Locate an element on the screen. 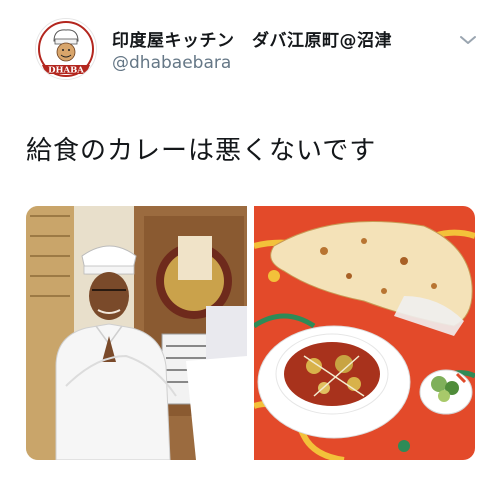 This screenshot has height=484, width=500. avatar: DHABA is located at coordinates (66, 49).